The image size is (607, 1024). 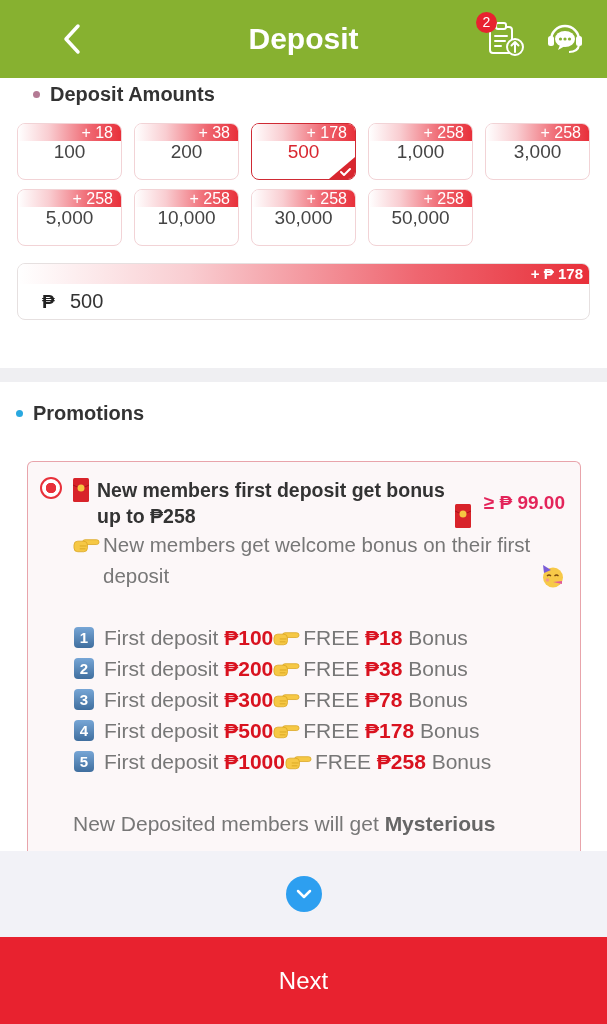 I want to click on amount-option: + 178 500, so click(x=303, y=151).